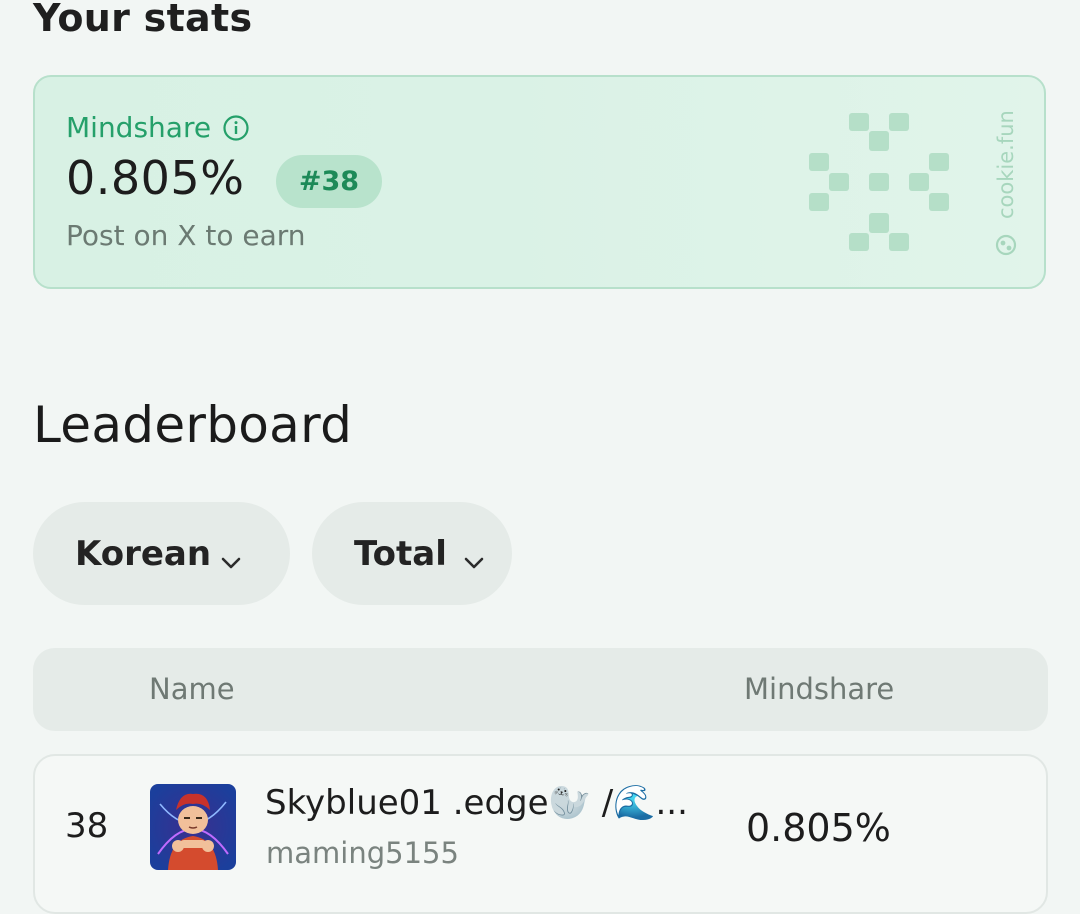 The width and height of the screenshot is (1080, 914). Describe the element at coordinates (186, 235) in the screenshot. I see `earn-prompt: Post on X to earn` at that location.